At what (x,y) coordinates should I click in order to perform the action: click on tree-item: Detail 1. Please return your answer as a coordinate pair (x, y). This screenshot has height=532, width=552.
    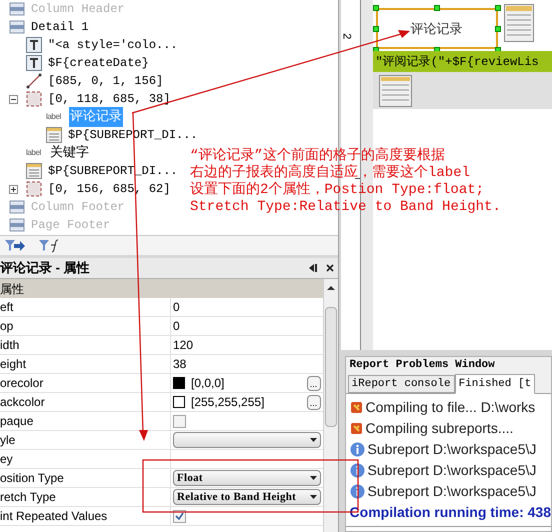
    Looking at the image, I should click on (60, 27).